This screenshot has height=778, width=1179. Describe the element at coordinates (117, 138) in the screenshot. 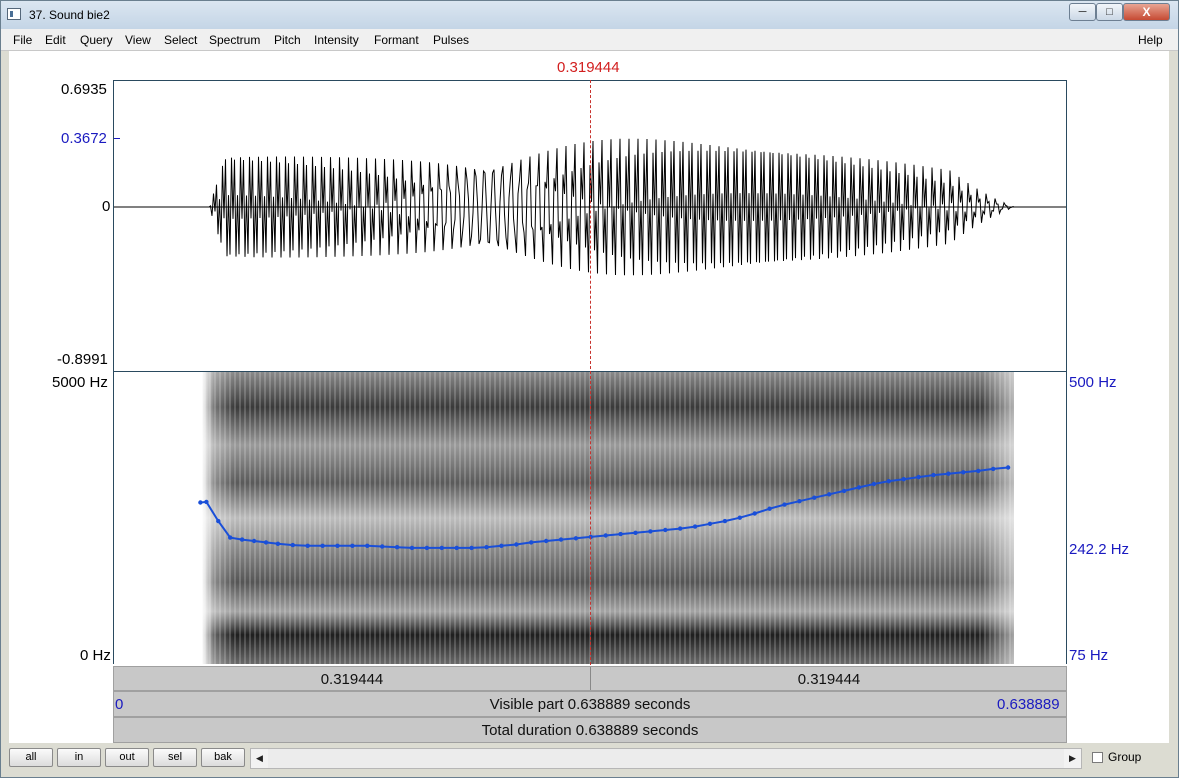

I see `waveform-mark-tick` at that location.